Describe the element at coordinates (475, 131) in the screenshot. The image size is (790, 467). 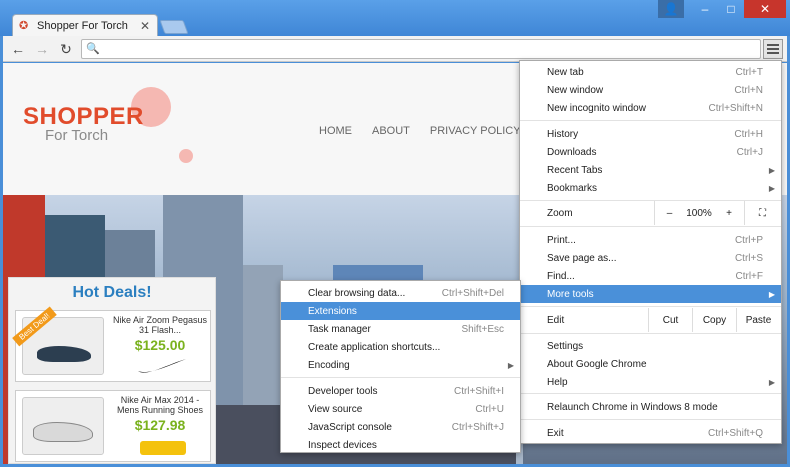
I see `nav-privacy-policy: PRIVACY POLICY` at that location.